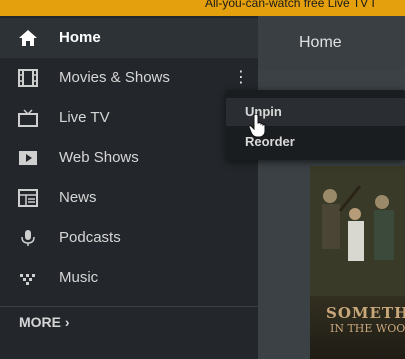 The image size is (405, 359). Describe the element at coordinates (28, 78) in the screenshot. I see `film-icon` at that location.